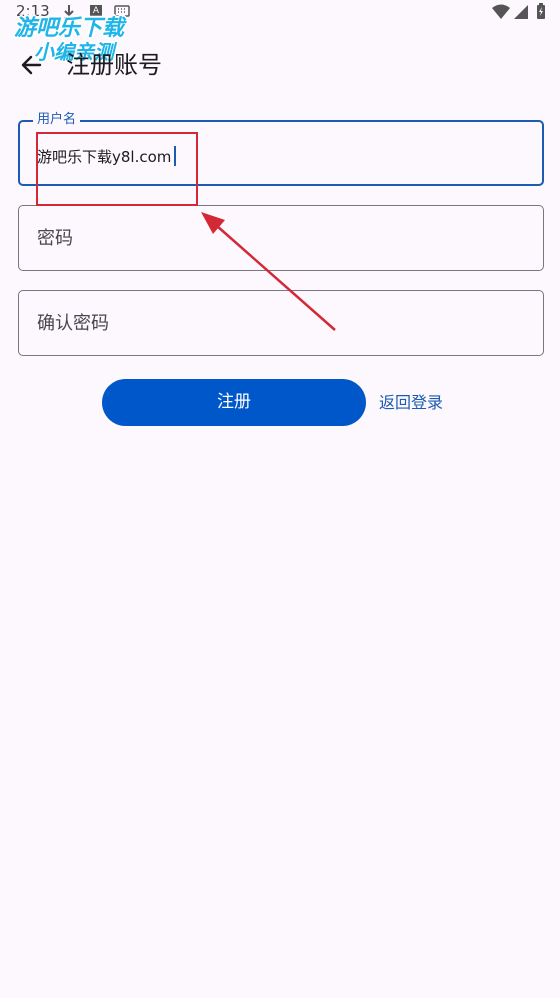 The height and width of the screenshot is (998, 560). Describe the element at coordinates (521, 12) in the screenshot. I see `signal-icon` at that location.